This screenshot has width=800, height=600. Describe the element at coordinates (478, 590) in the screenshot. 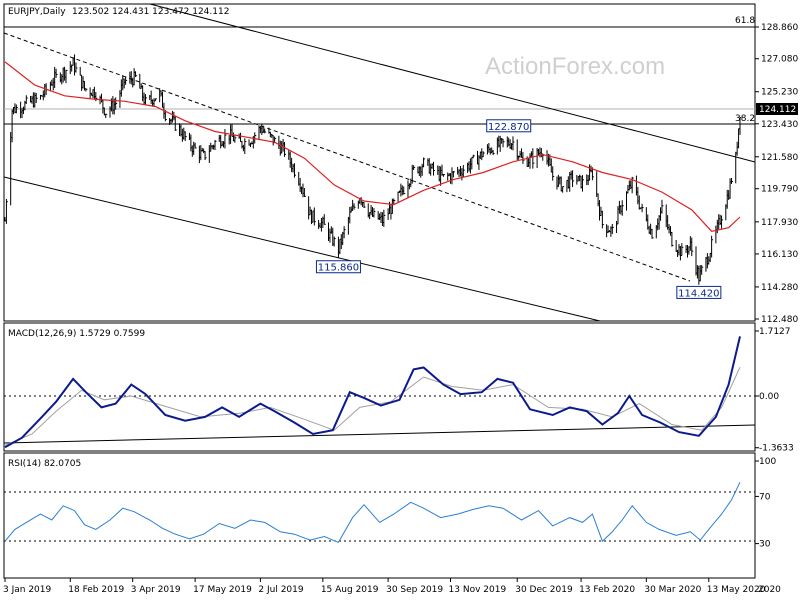

I see `x-tick-label: 13 Nov 2019` at that location.